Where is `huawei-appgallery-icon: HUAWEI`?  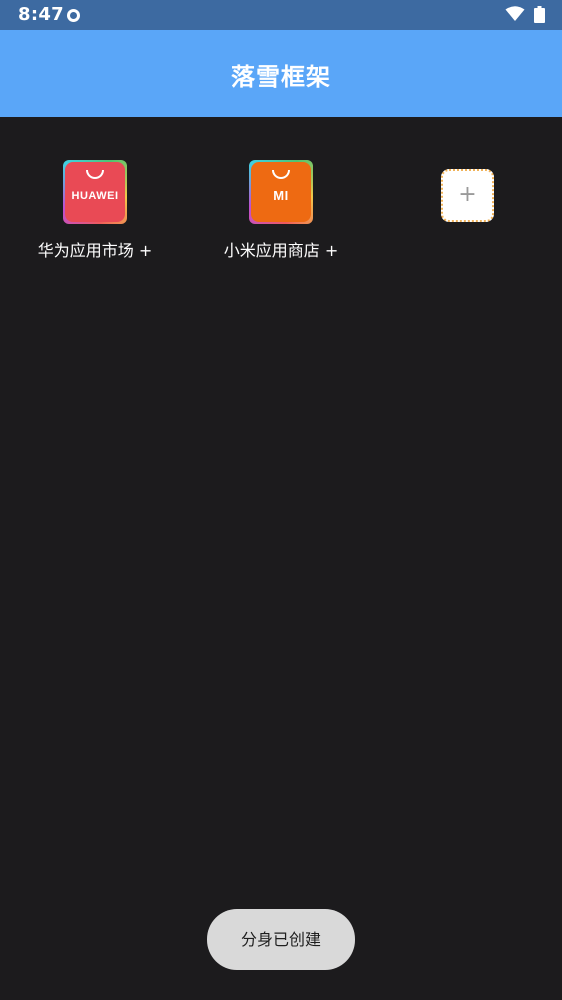 huawei-appgallery-icon: HUAWEI is located at coordinates (95, 192).